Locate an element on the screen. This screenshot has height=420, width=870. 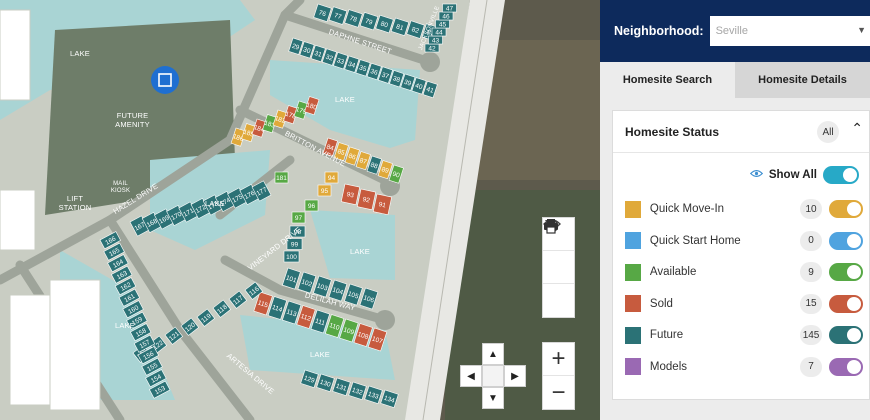
homesite-lot: 43 is located at coordinates (435, 40).